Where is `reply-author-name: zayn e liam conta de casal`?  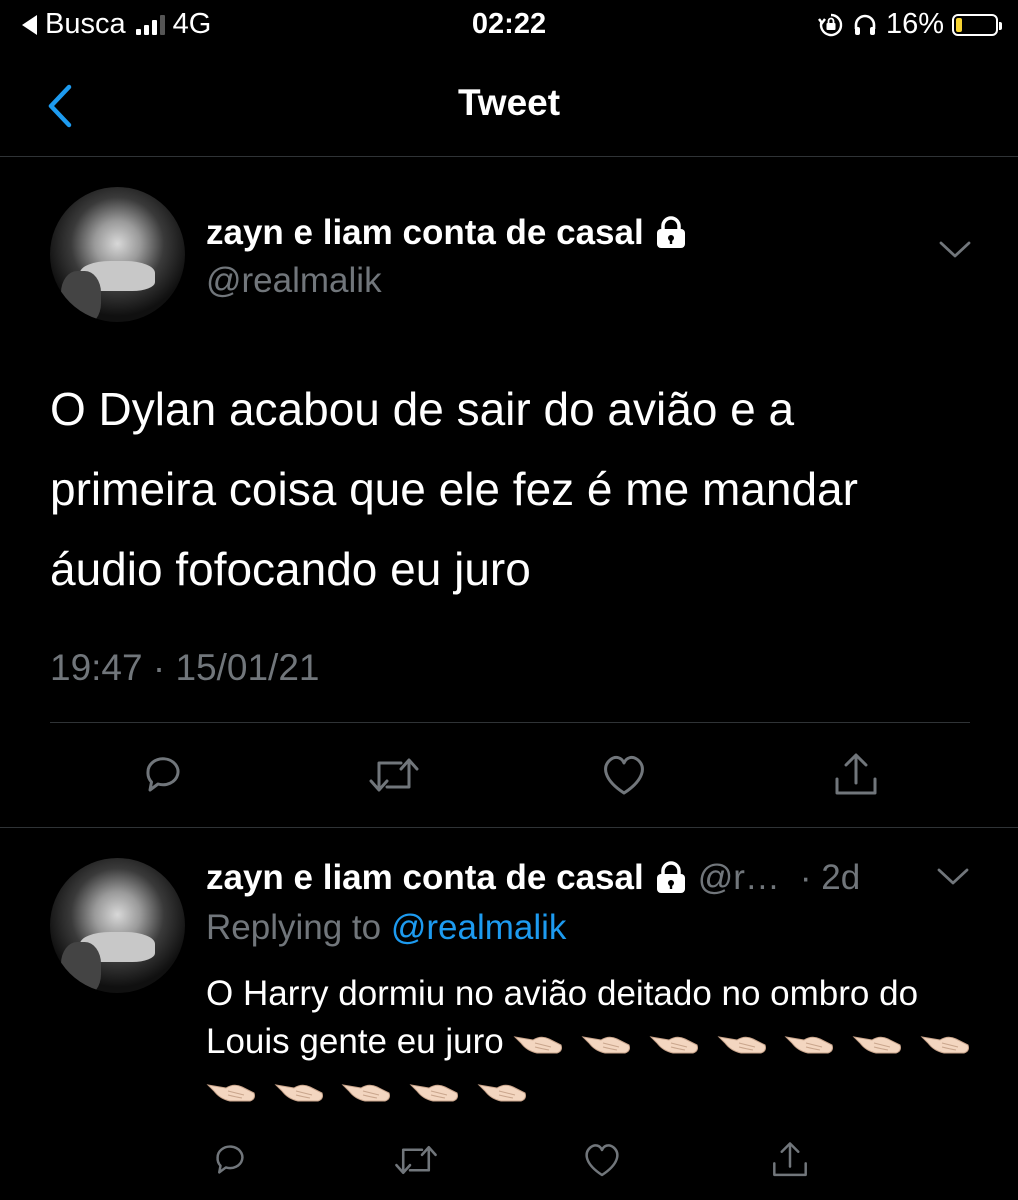
reply-author-name: zayn e liam conta de casal is located at coordinates (425, 878).